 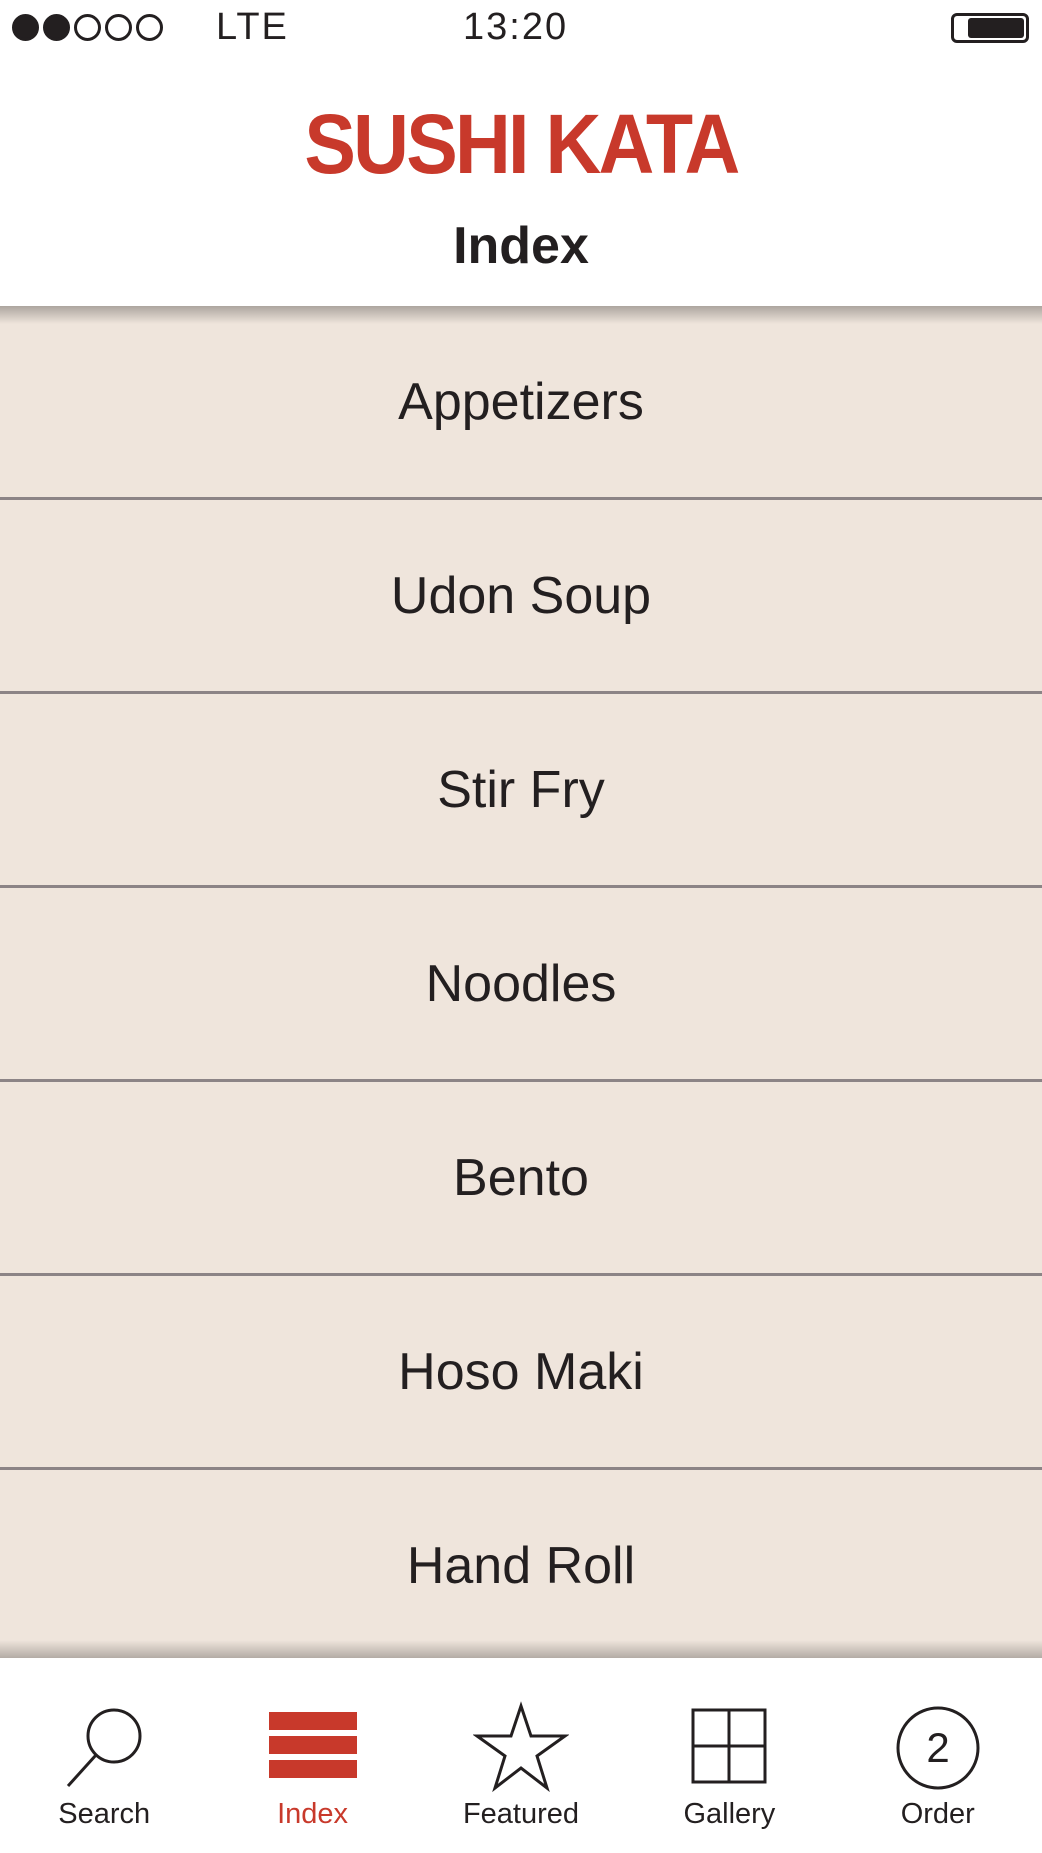 I want to click on signal-strength-icon, so click(x=87, y=27).